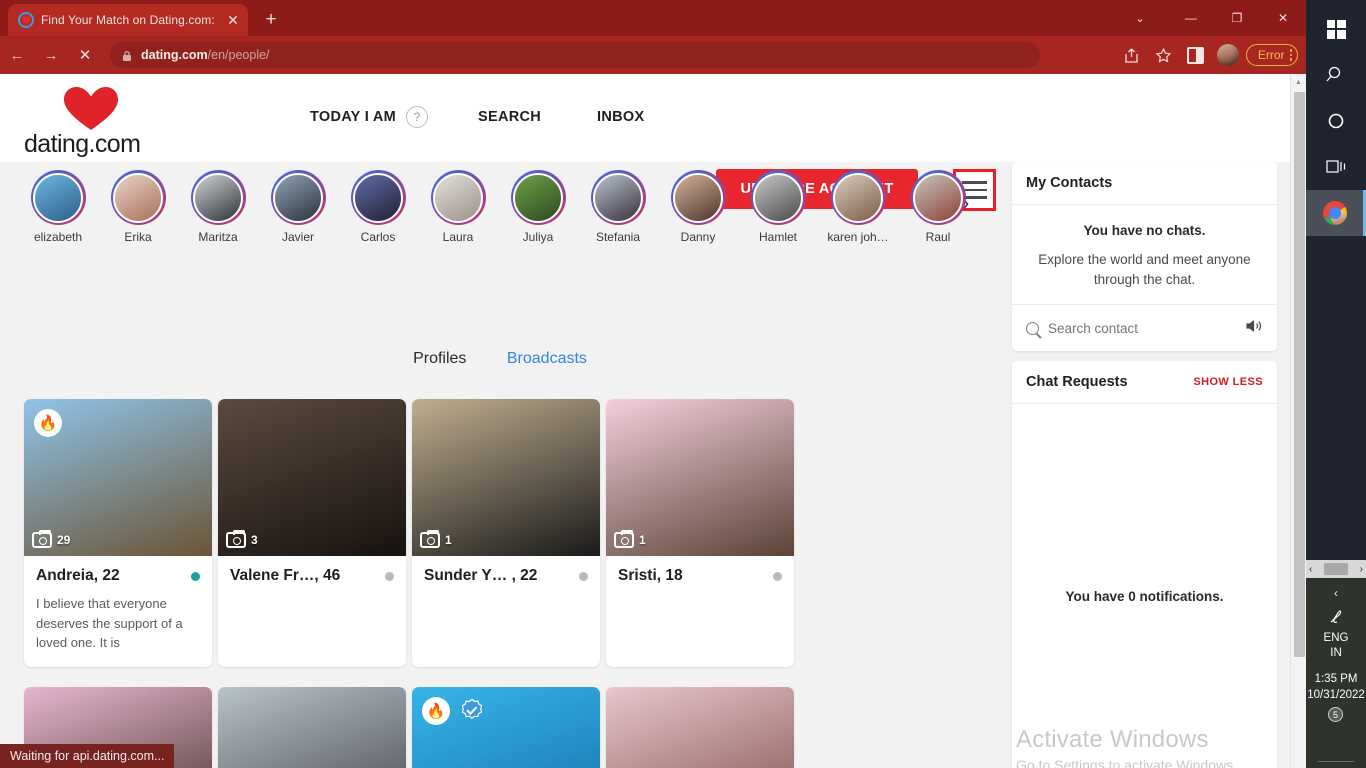 The width and height of the screenshot is (1366, 768). I want to click on show-less-button: SHOW LESS, so click(1228, 382).